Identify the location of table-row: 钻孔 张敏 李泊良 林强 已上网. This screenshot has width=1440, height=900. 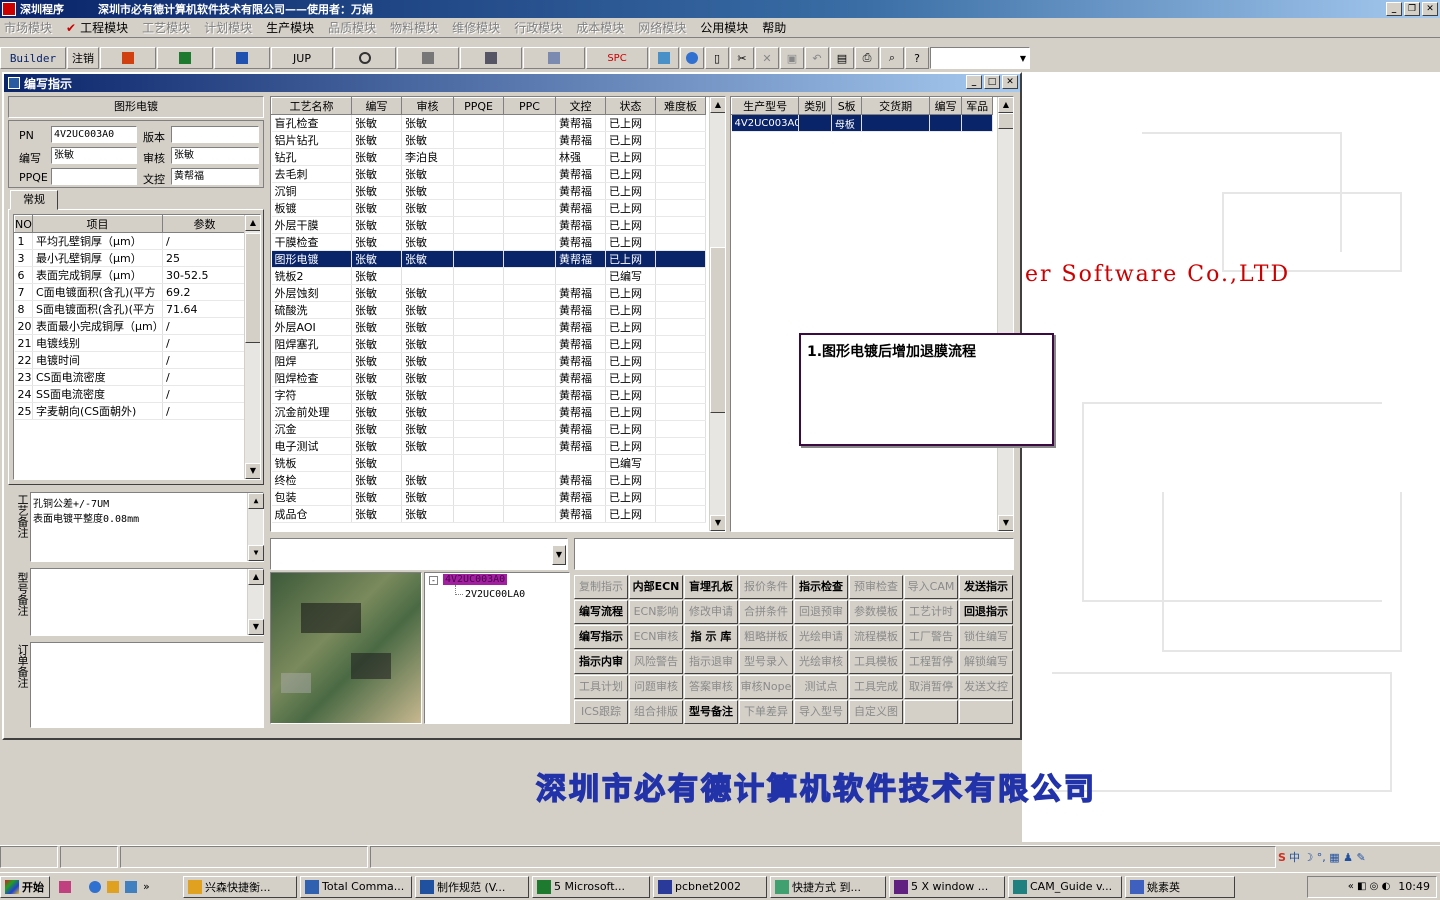
(488, 157).